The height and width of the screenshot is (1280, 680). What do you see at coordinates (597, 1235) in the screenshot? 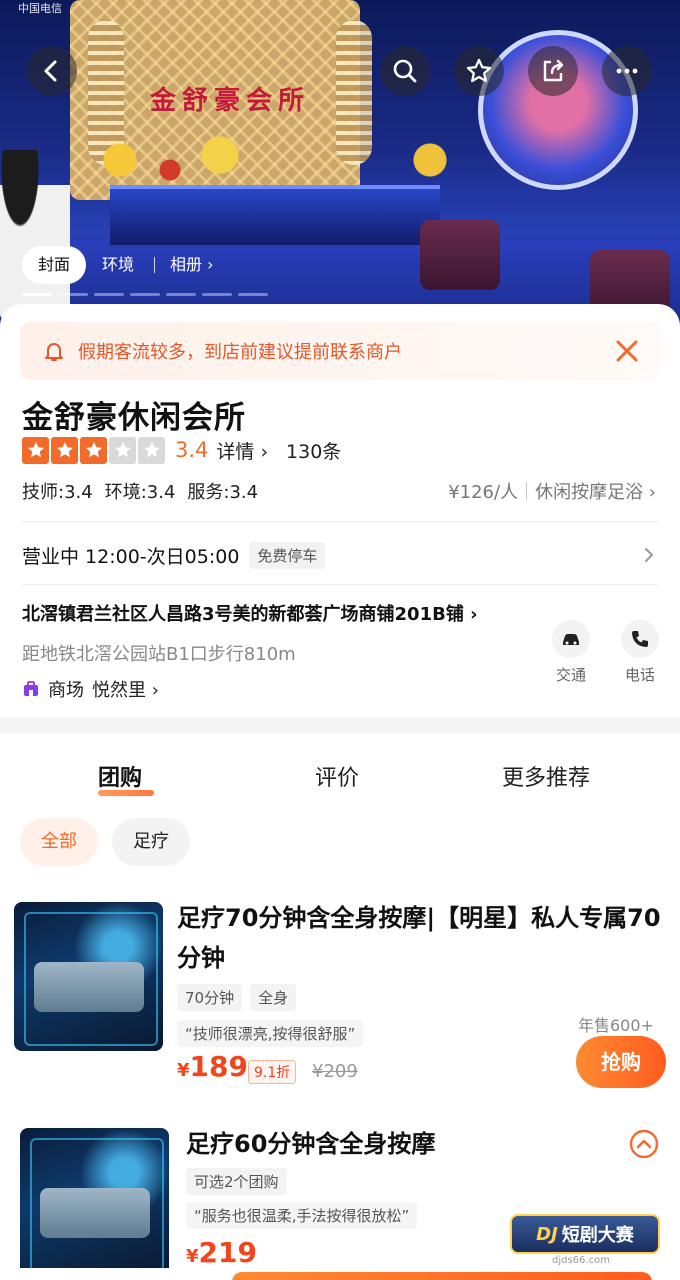
I see `watermark-text: 短剧大赛` at bounding box center [597, 1235].